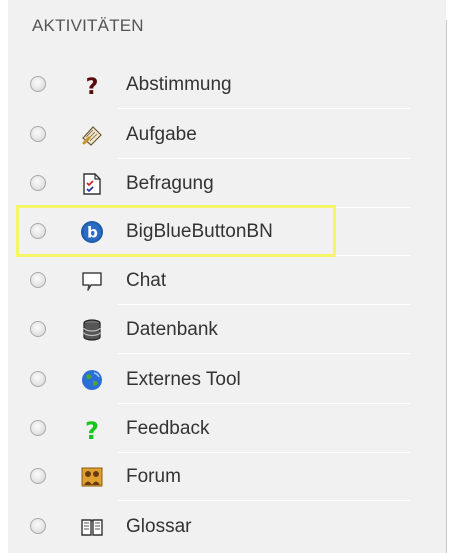  Describe the element at coordinates (215, 429) in the screenshot. I see `activity-row-feedback: ? Feedback` at that location.